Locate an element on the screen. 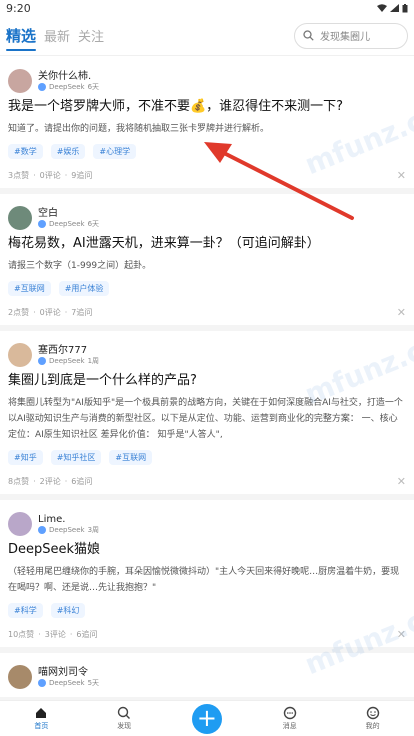  feed-tabs: 精选 最新 关注 is located at coordinates (55, 35).